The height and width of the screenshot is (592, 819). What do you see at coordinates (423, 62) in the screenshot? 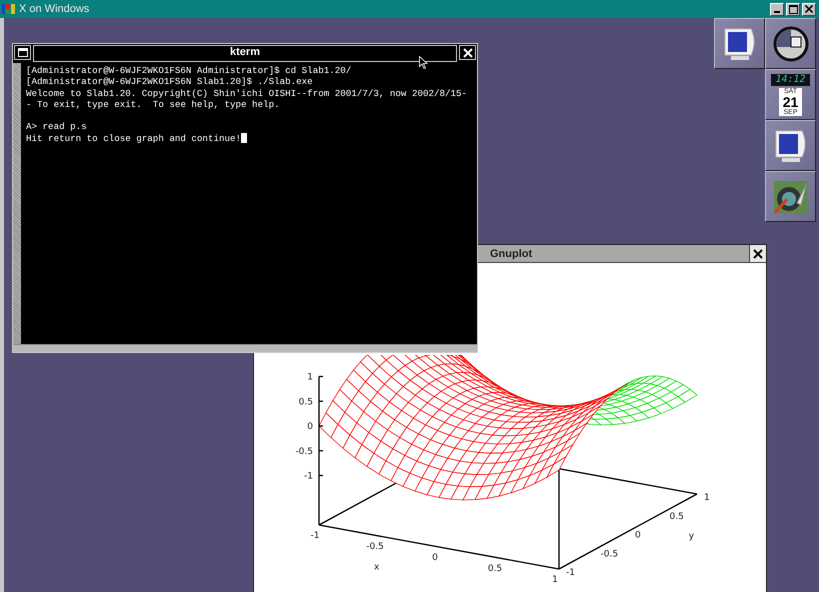
I see `mouse-pointer-icon` at bounding box center [423, 62].